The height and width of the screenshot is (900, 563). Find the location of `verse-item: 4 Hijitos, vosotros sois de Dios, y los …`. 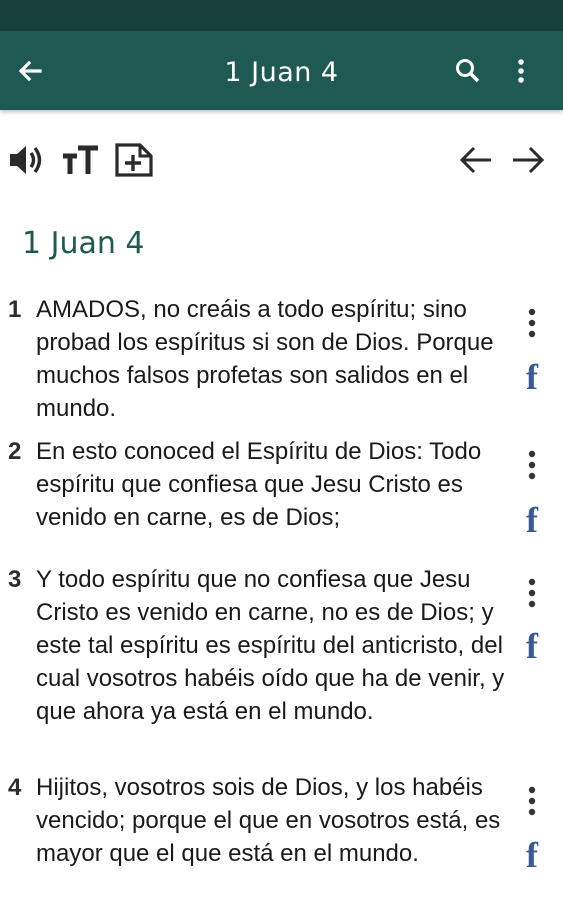

verse-item: 4 Hijitos, vosotros sois de Dios, y los … is located at coordinates (281, 835).